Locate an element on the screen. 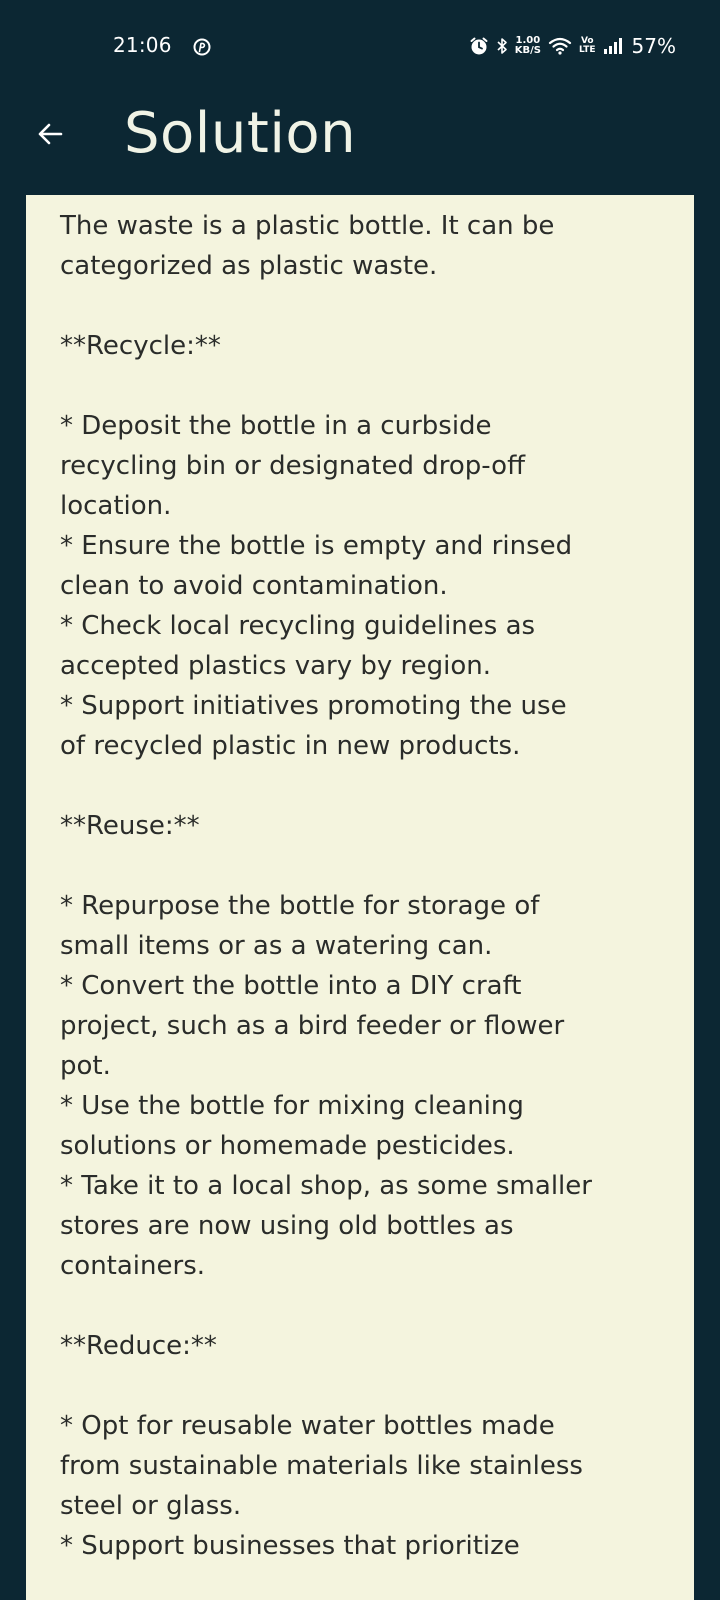 This screenshot has height=1600, width=720. arrow-left-icon is located at coordinates (50, 134).